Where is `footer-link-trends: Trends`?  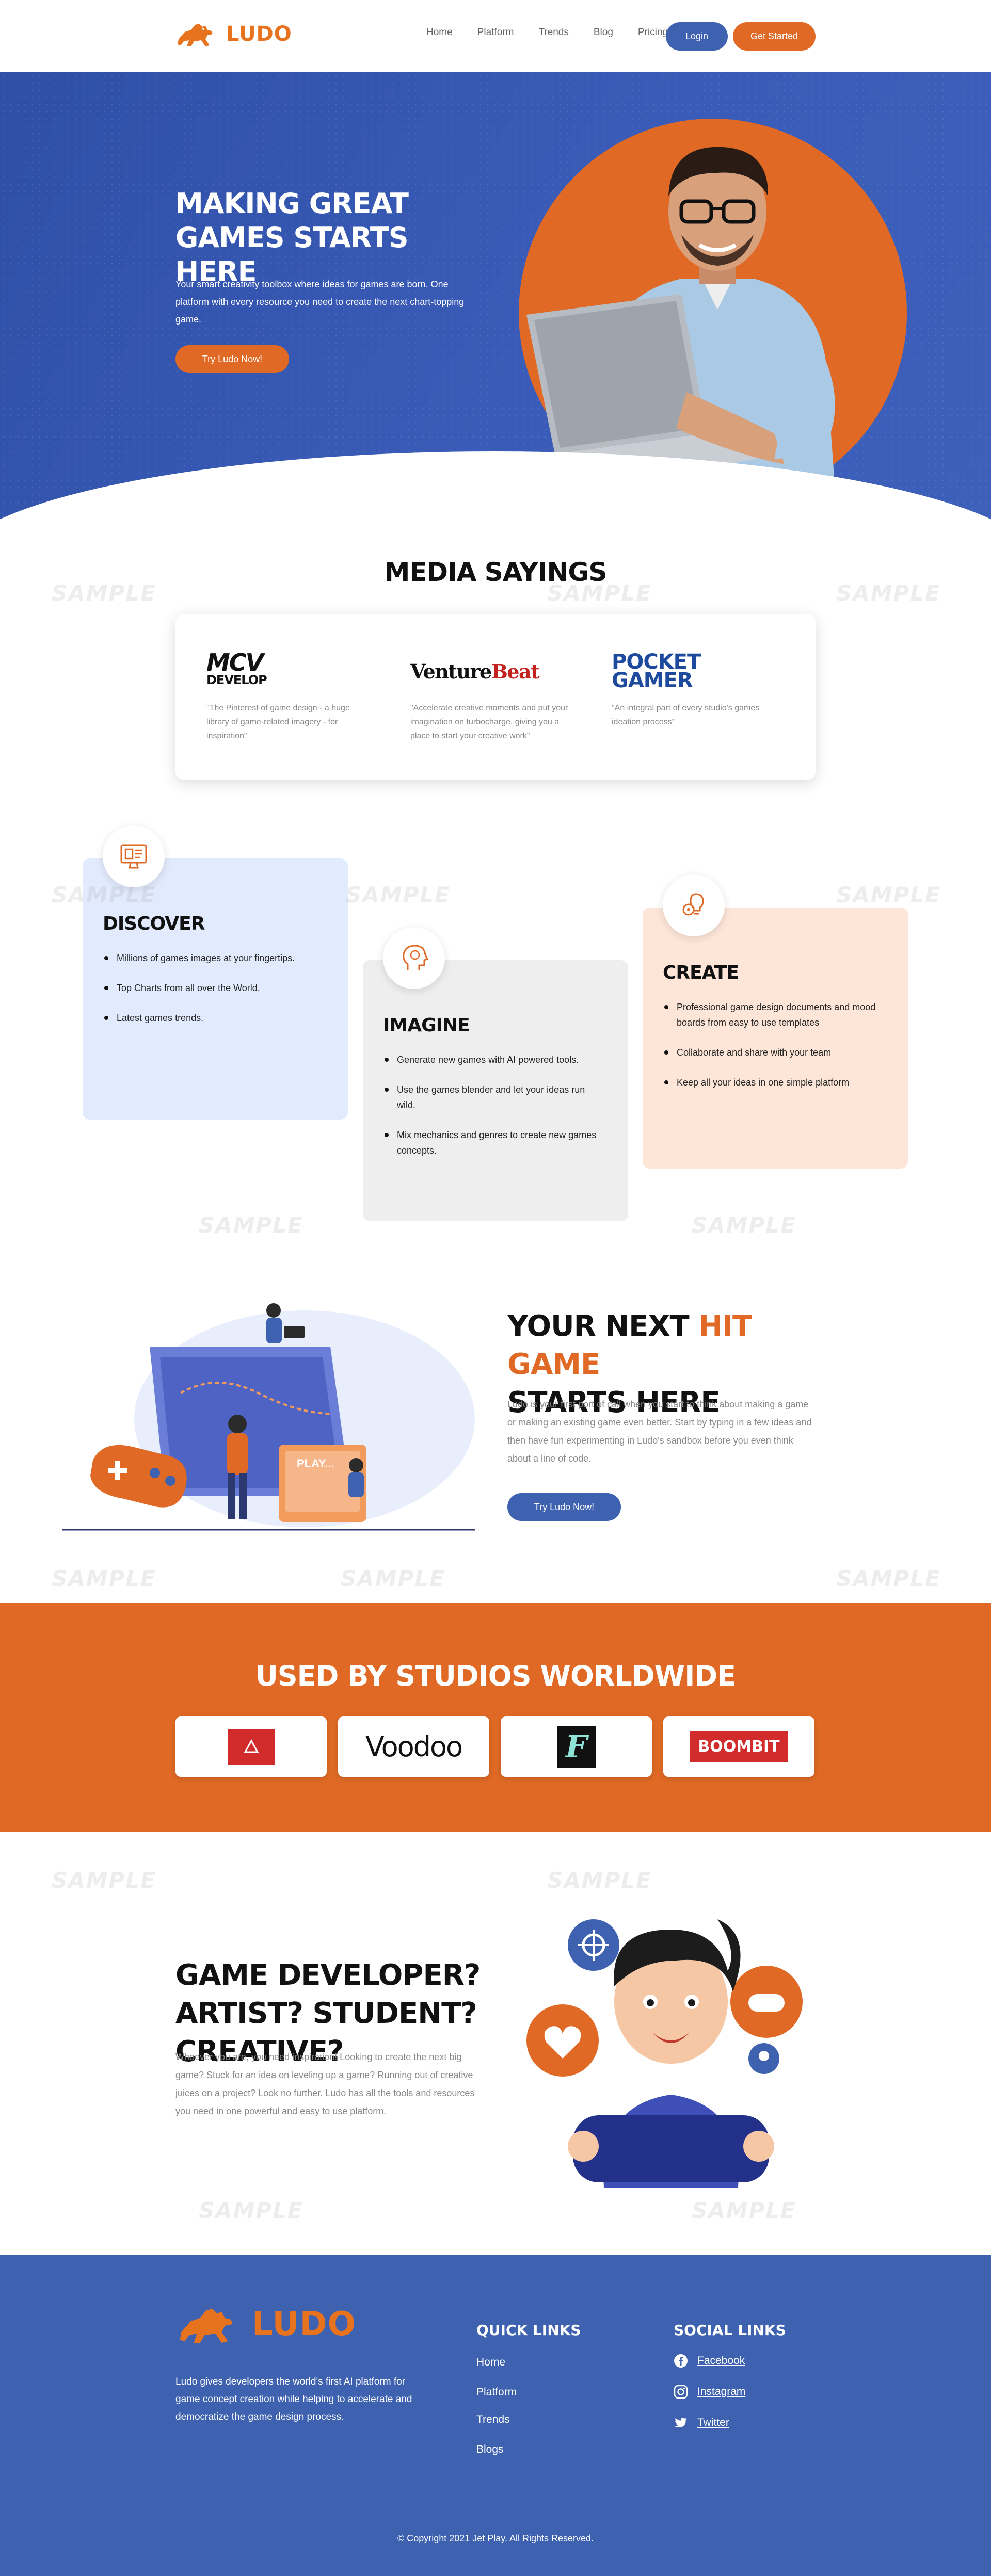 footer-link-trends: Trends is located at coordinates (493, 2419).